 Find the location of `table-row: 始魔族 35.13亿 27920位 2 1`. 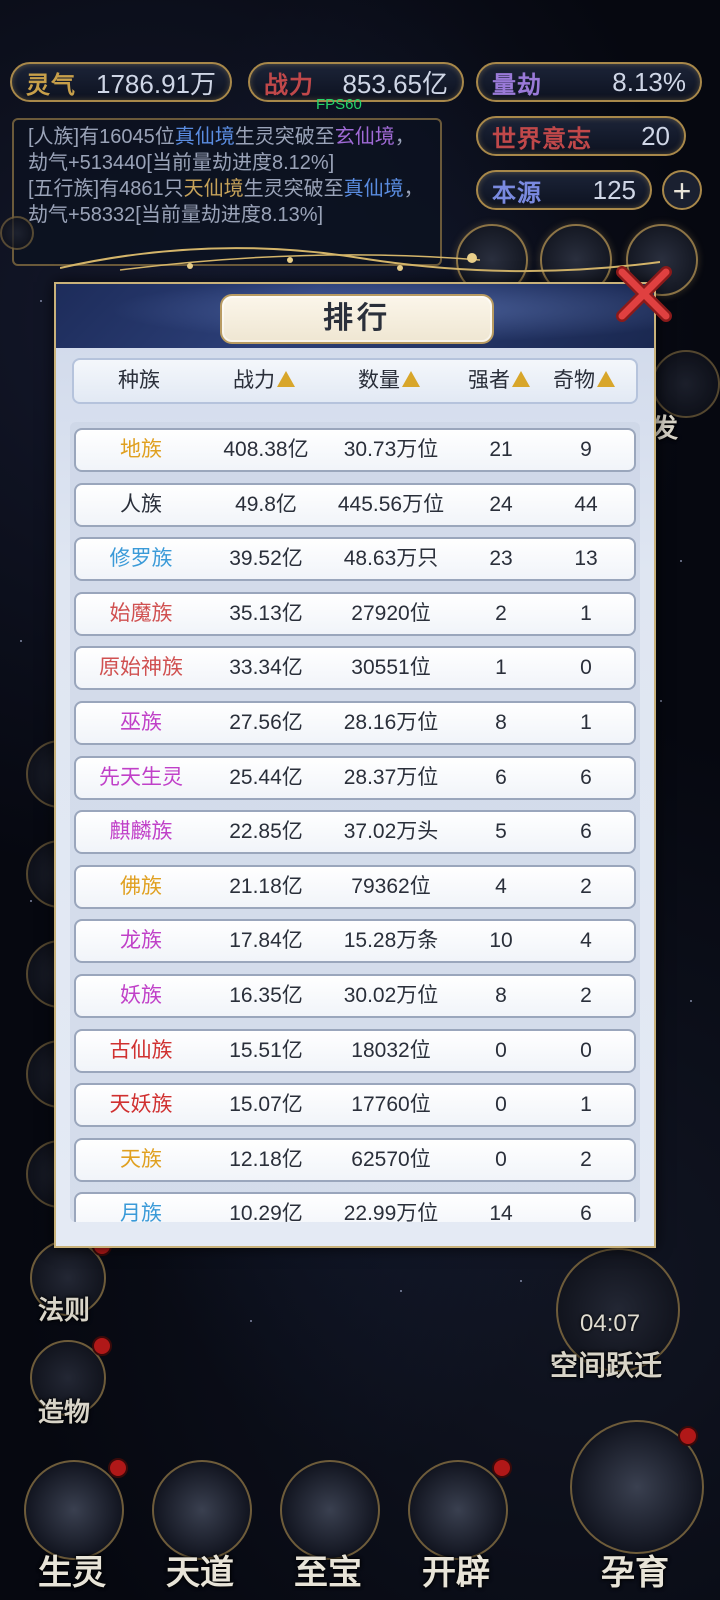

table-row: 始魔族 35.13亿 27920位 2 1 is located at coordinates (355, 613).